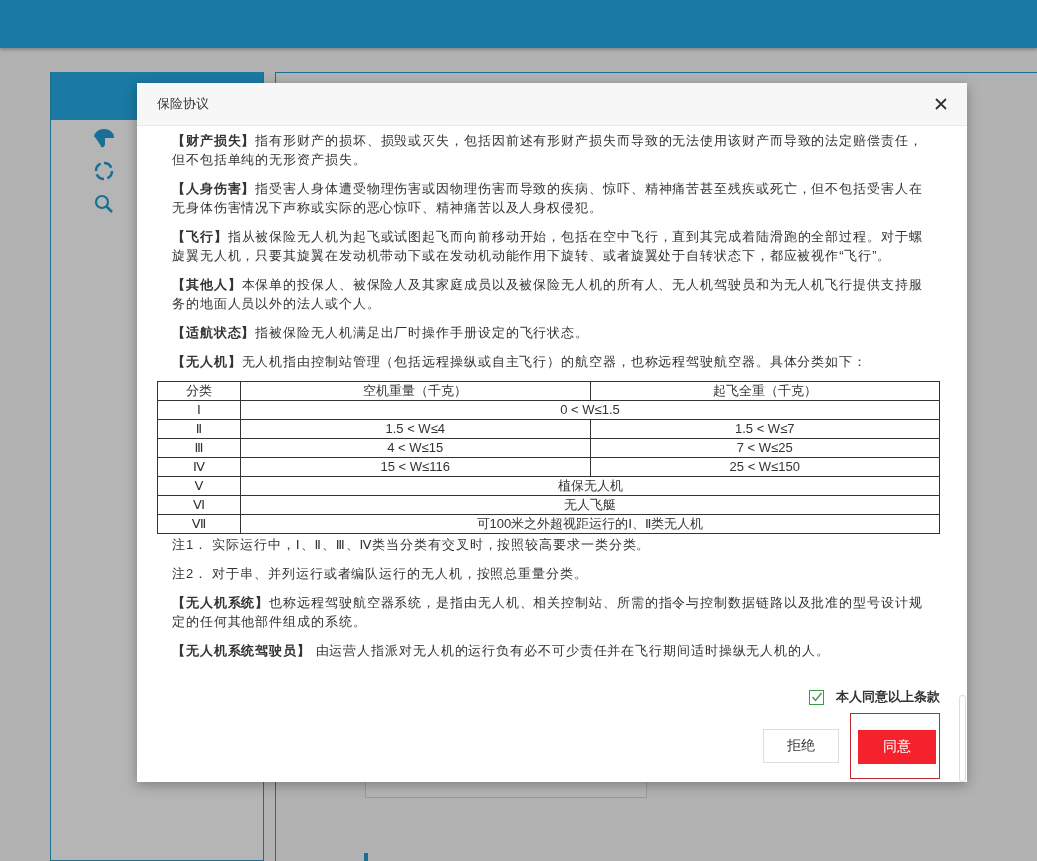 The image size is (1037, 861). What do you see at coordinates (765, 467) in the screenshot?
I see `table-cell: 25 < W≤150` at bounding box center [765, 467].